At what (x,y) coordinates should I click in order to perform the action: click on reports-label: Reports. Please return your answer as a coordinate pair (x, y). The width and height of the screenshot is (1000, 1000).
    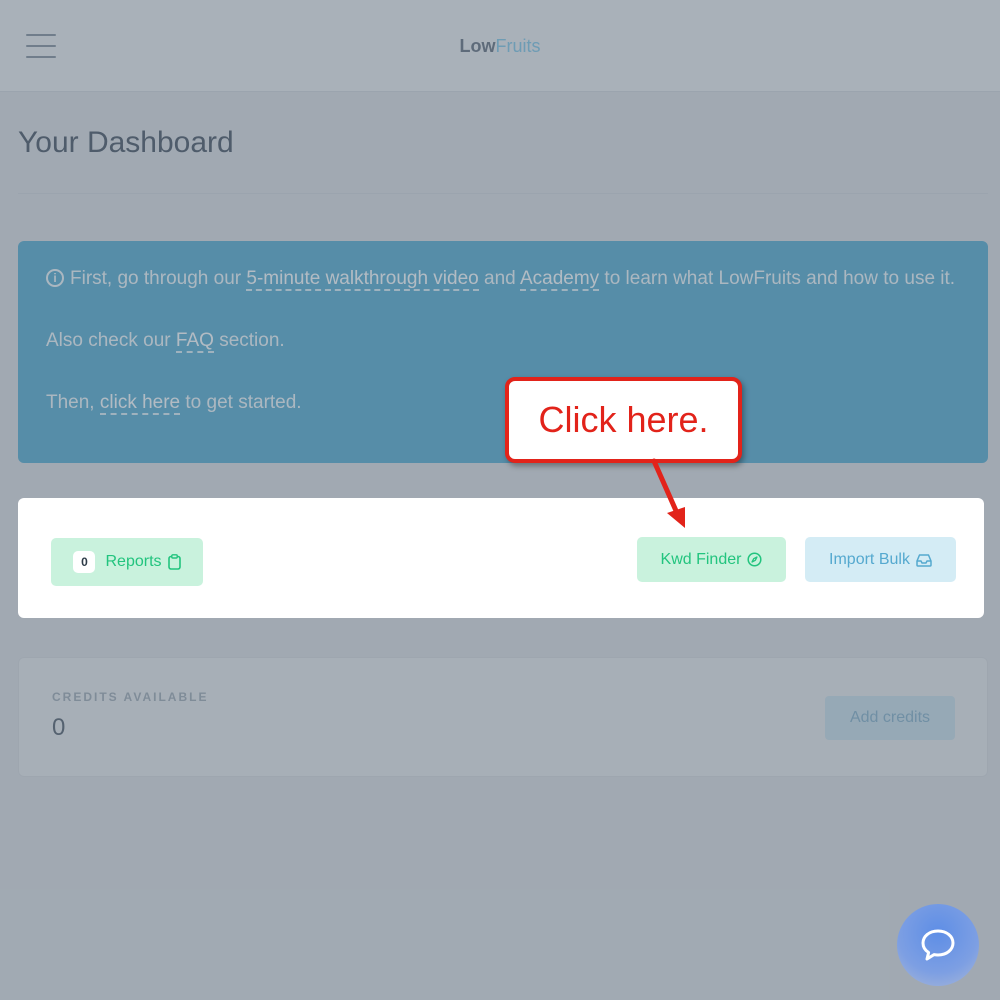
    Looking at the image, I should click on (133, 561).